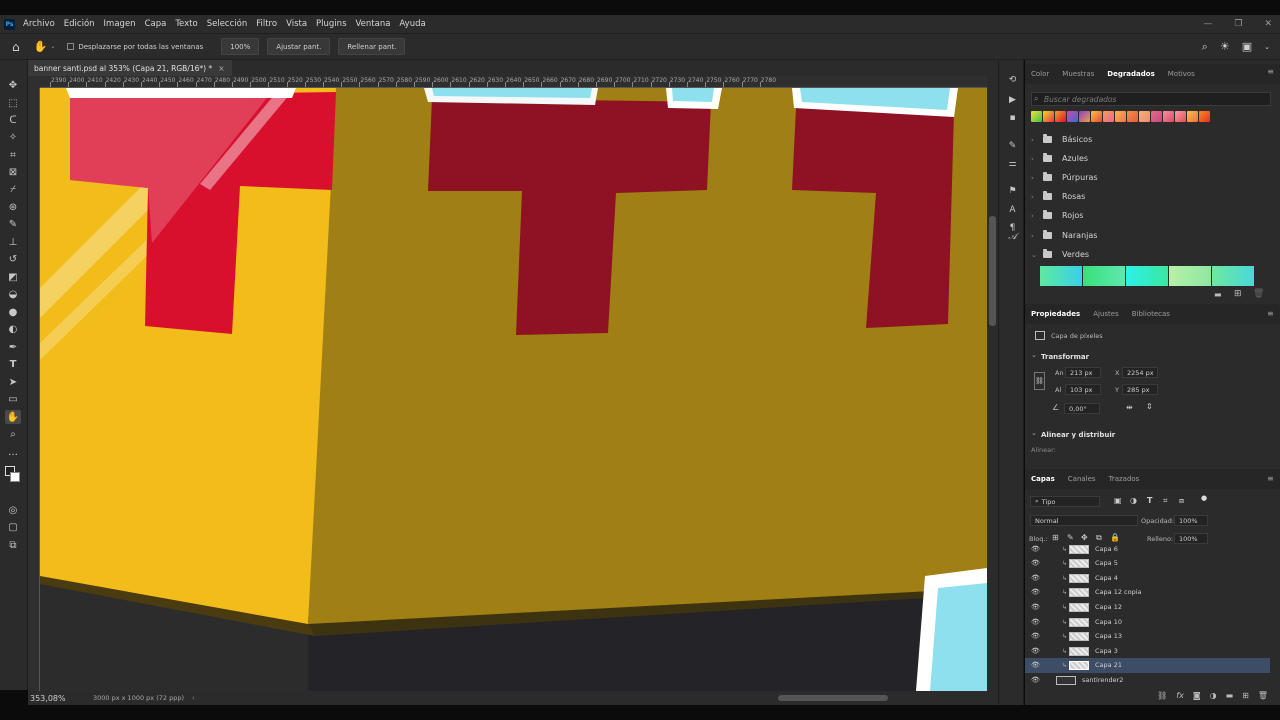  What do you see at coordinates (1082, 479) in the screenshot?
I see `tab-canales: Canales` at bounding box center [1082, 479].